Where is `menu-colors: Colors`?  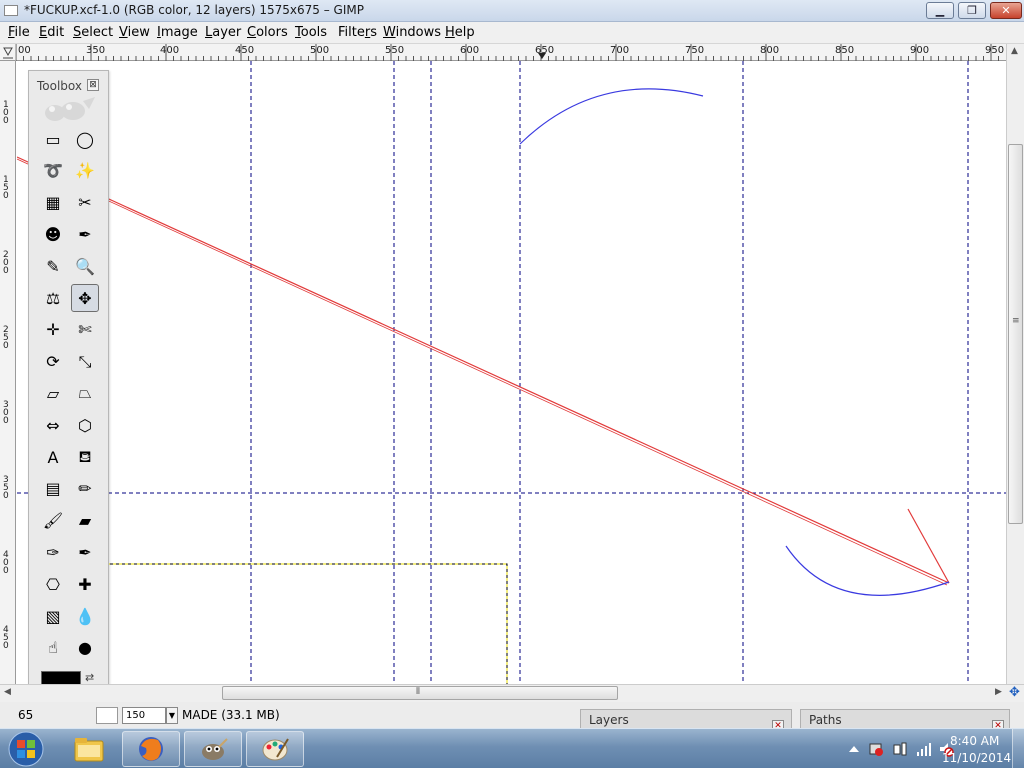 menu-colors: Colors is located at coordinates (267, 32).